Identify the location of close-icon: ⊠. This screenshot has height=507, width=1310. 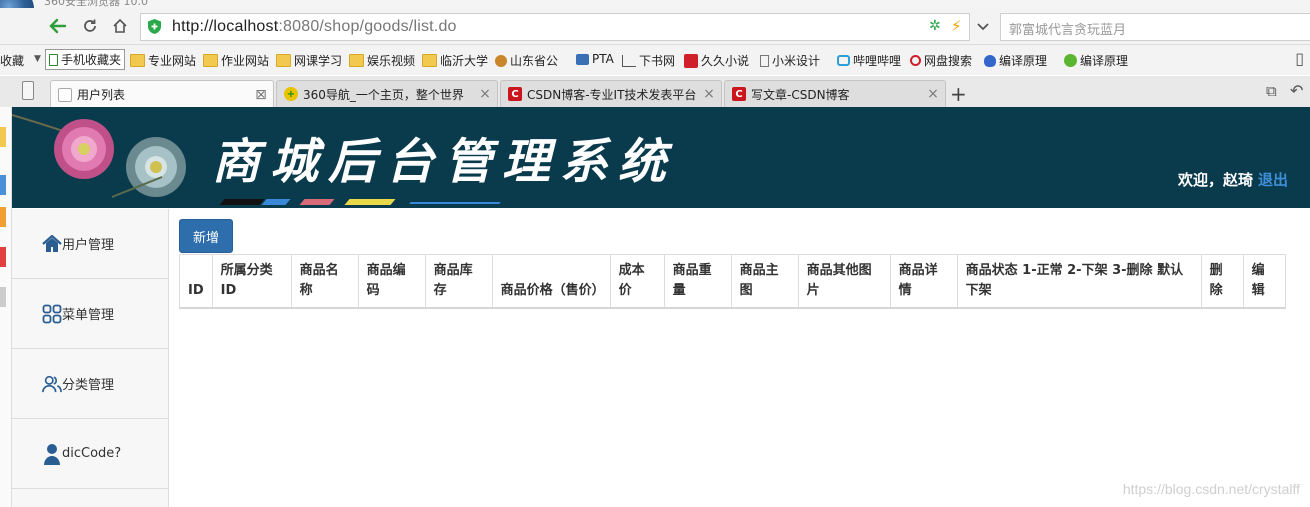
(261, 95).